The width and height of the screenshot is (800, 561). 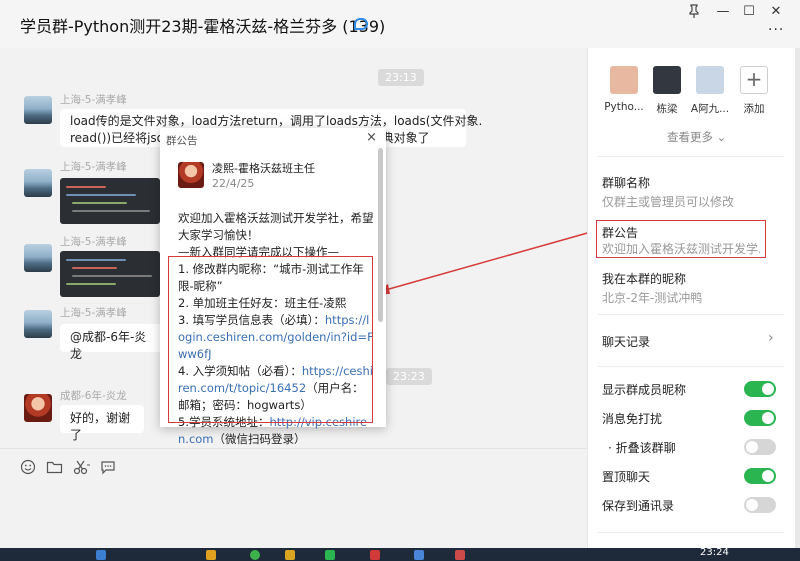 What do you see at coordinates (667, 109) in the screenshot?
I see `member-name: 栋梁` at bounding box center [667, 109].